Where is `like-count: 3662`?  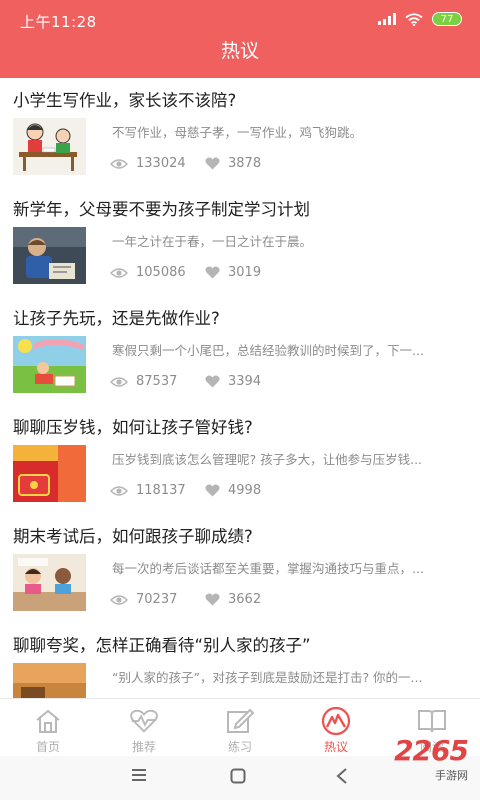
like-count: 3662 is located at coordinates (233, 599).